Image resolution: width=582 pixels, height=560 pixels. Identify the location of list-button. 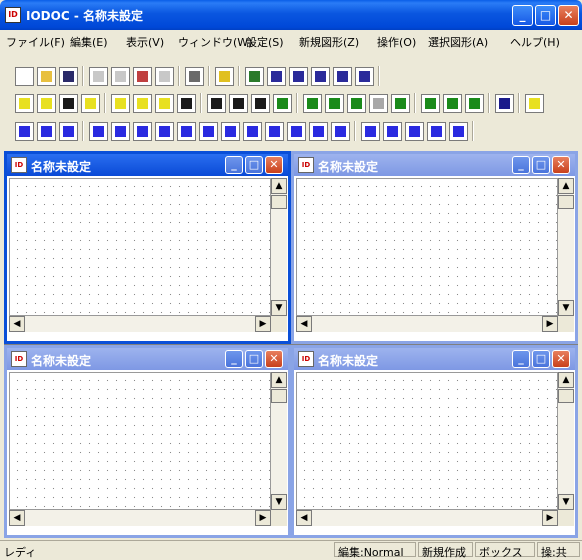
(296, 131).